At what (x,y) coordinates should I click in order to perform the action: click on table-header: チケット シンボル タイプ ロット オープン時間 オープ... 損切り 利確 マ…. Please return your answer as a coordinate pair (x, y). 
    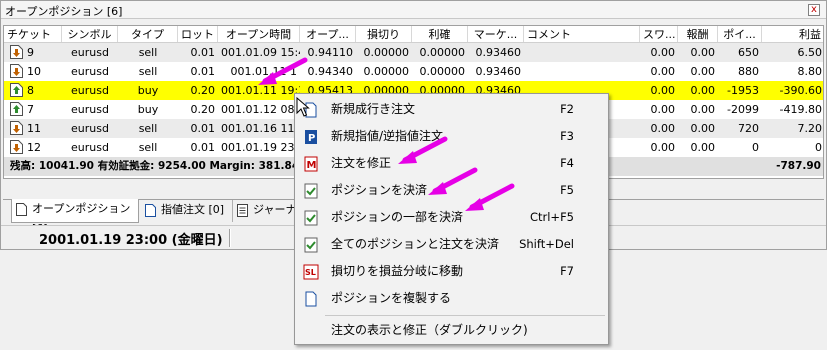
    Looking at the image, I should click on (413, 34).